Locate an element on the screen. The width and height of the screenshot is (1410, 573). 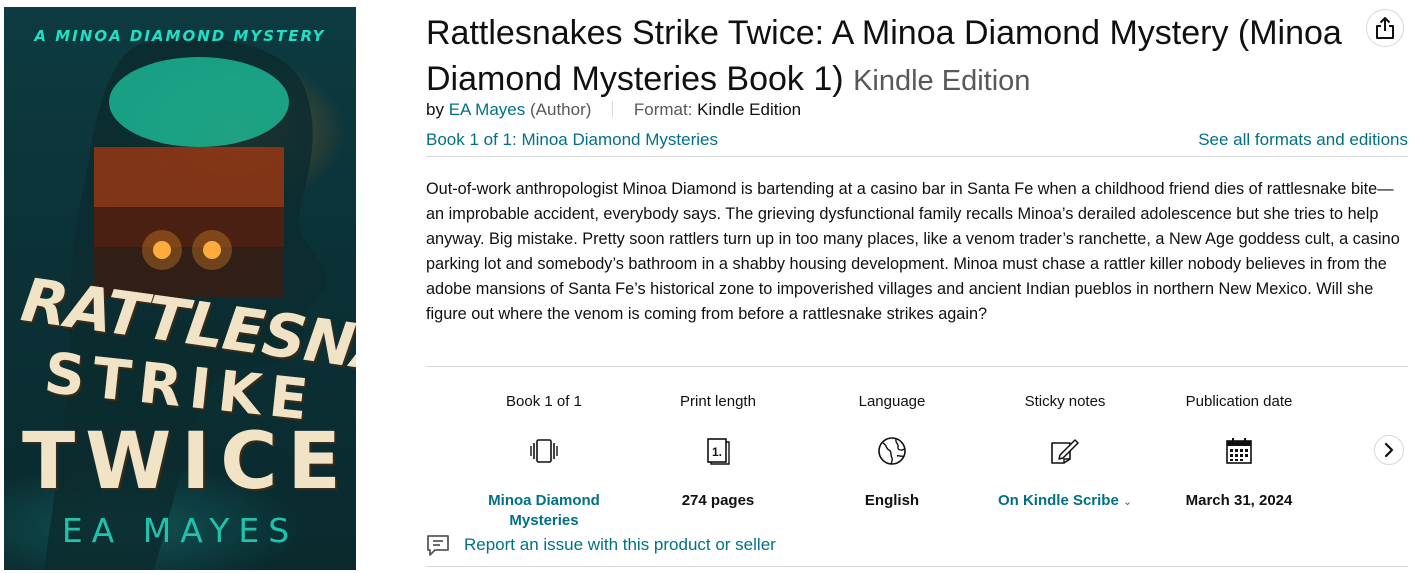
detail-label: Language is located at coordinates (892, 401).